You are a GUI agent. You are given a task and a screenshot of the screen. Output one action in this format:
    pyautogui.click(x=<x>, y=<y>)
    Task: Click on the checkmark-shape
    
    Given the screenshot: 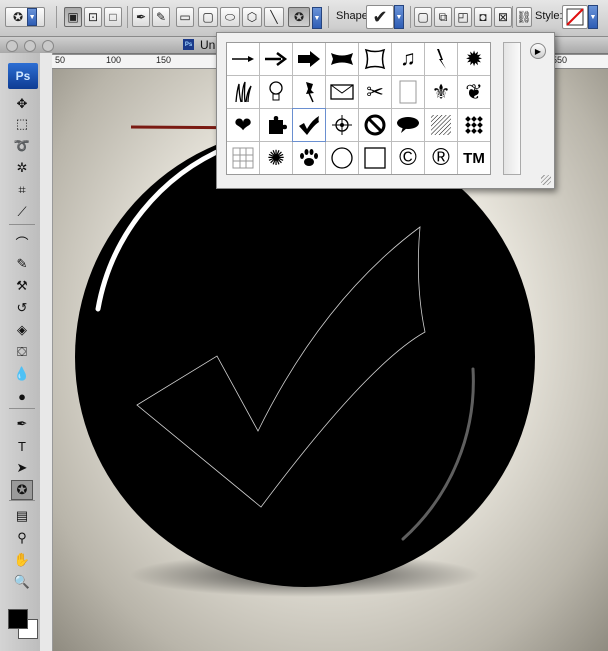 What is the action you would take?
    pyautogui.click(x=309, y=125)
    